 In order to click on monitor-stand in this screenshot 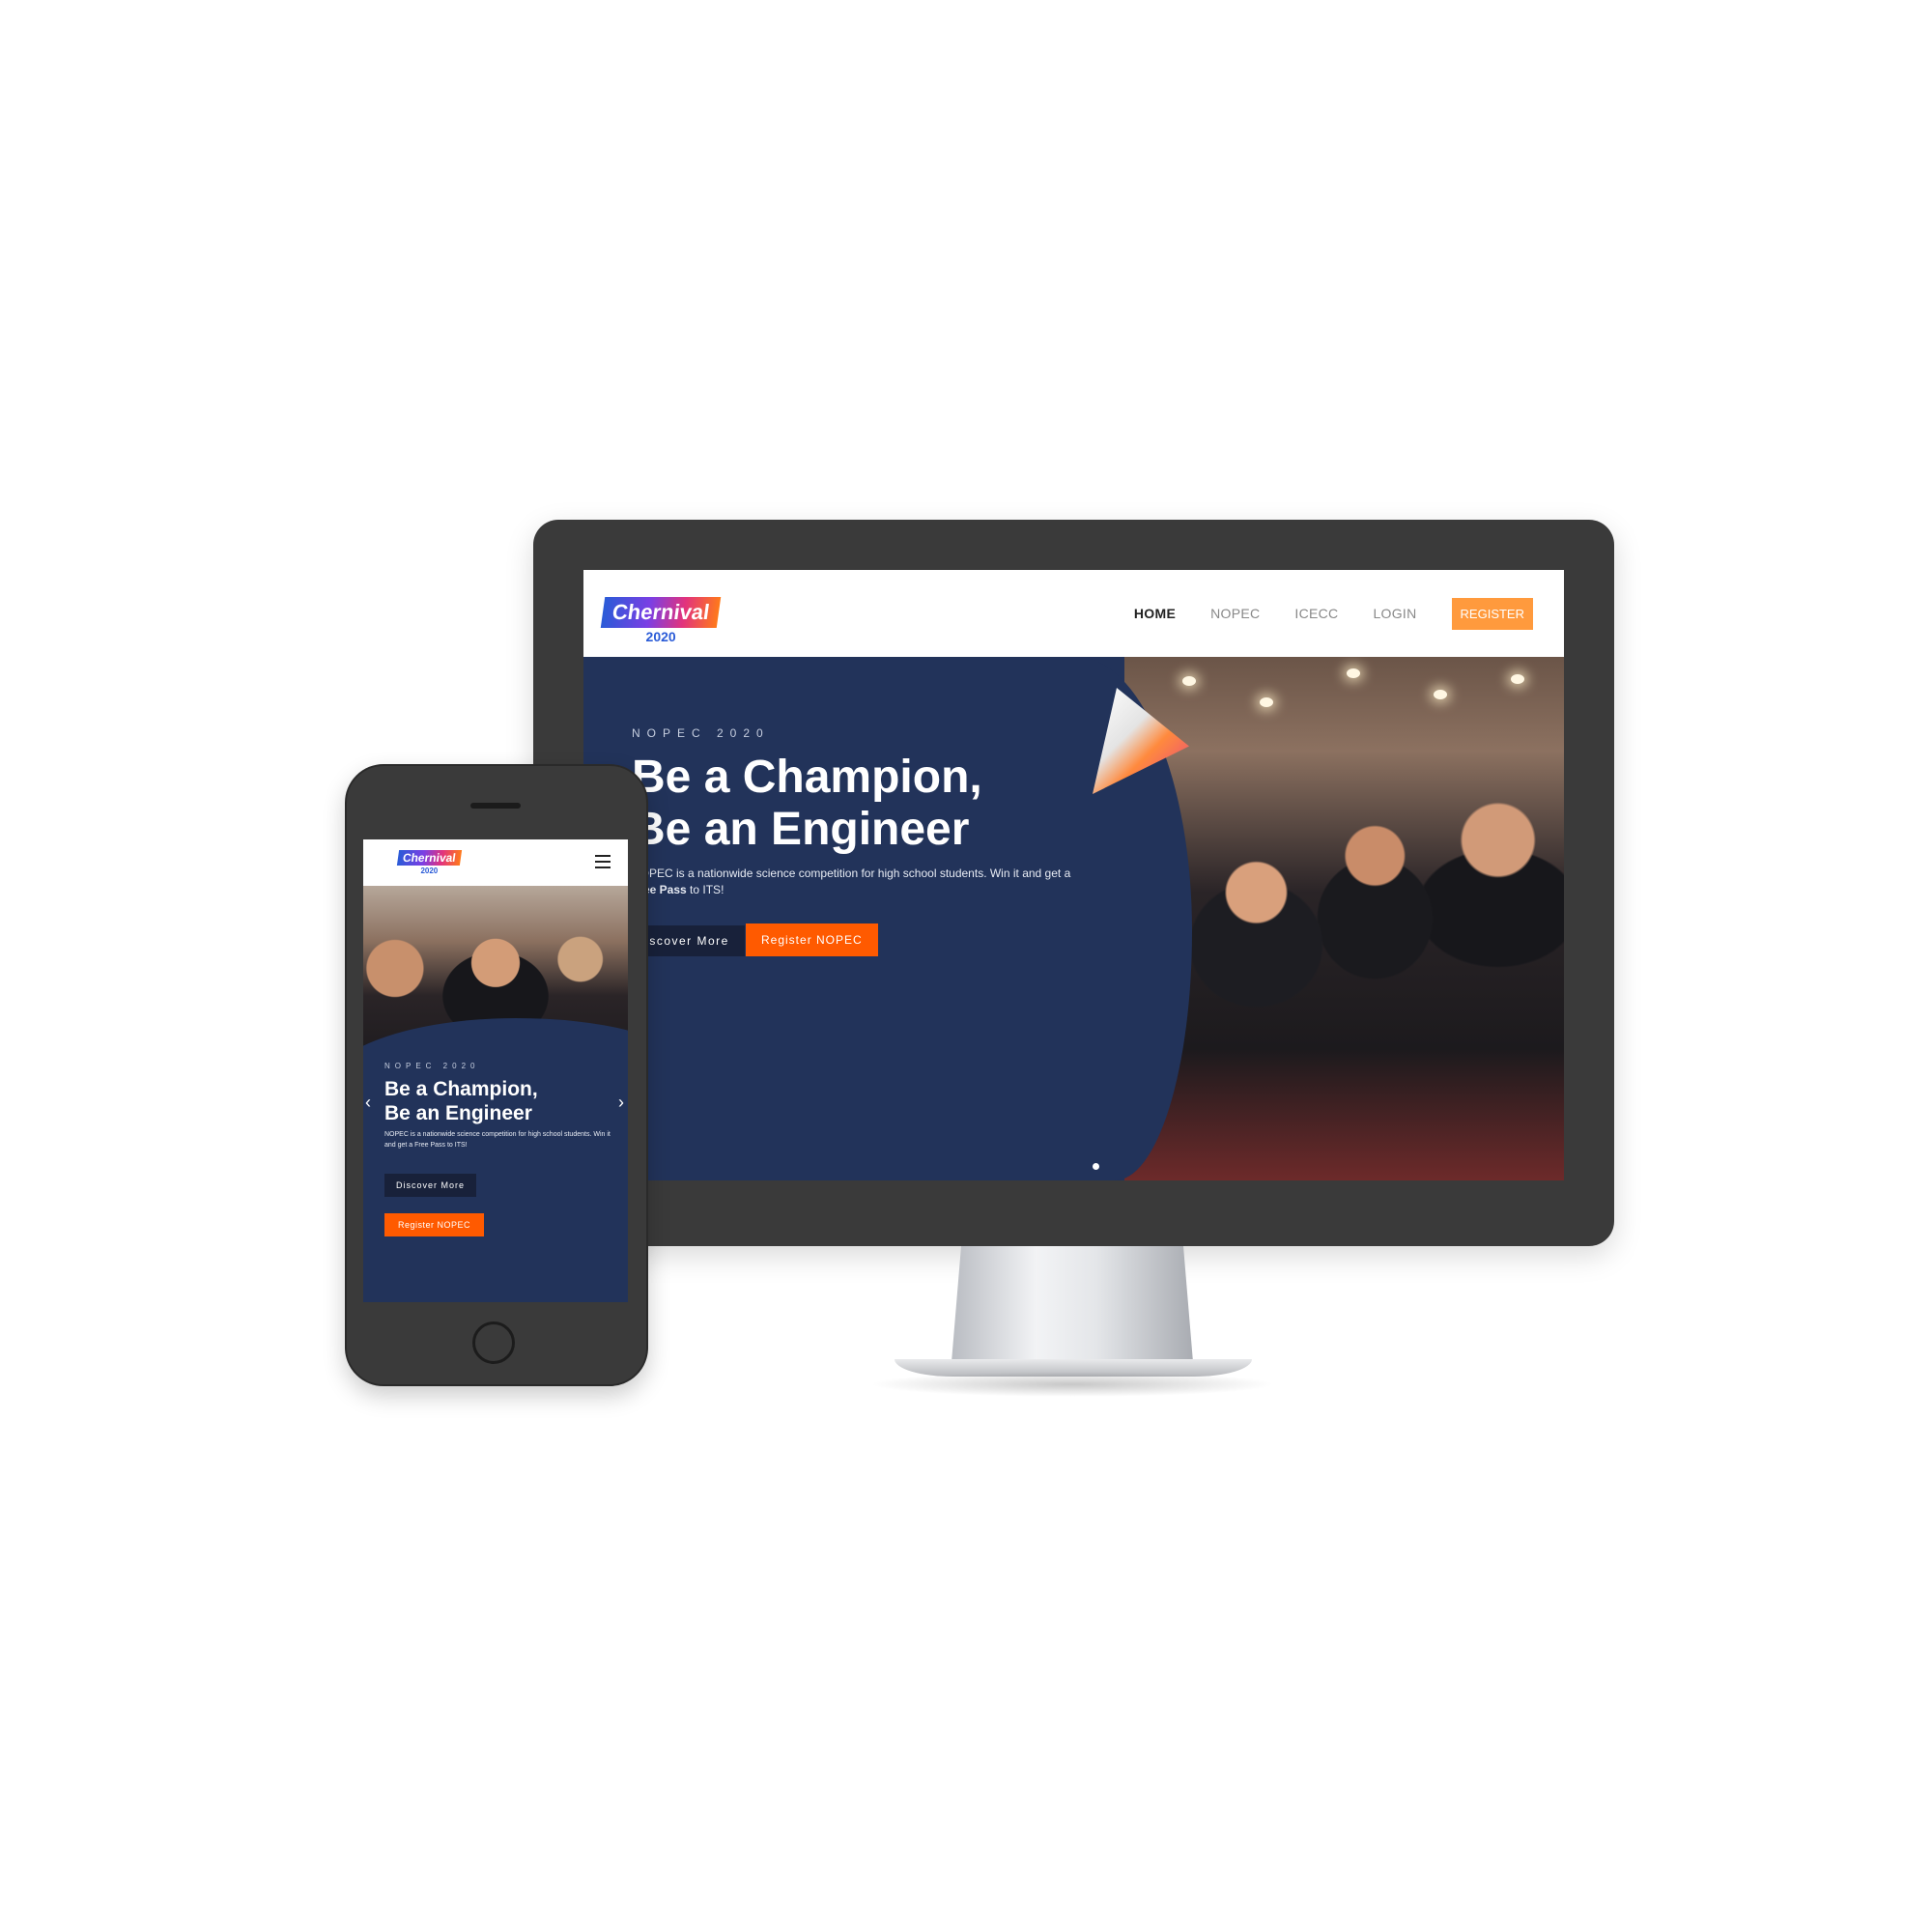, I will do `click(1072, 1304)`.